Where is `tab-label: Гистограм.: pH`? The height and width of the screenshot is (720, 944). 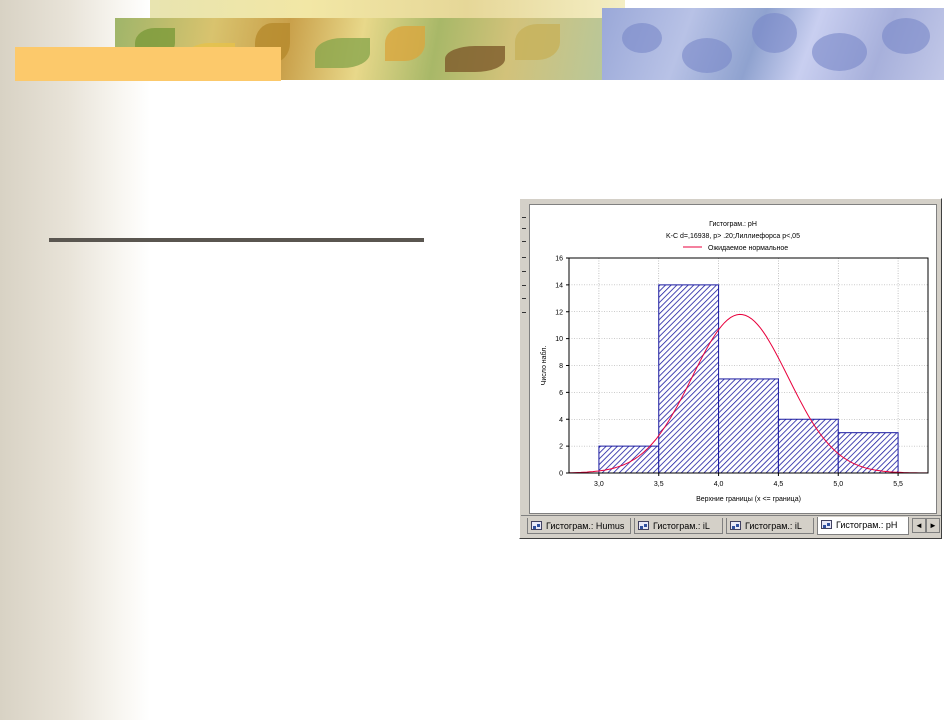
tab-label: Гистограм.: pH is located at coordinates (867, 525).